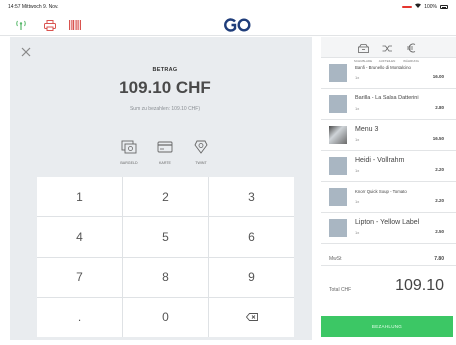  I want to click on cart-item-price: 2.50, so click(439, 231).